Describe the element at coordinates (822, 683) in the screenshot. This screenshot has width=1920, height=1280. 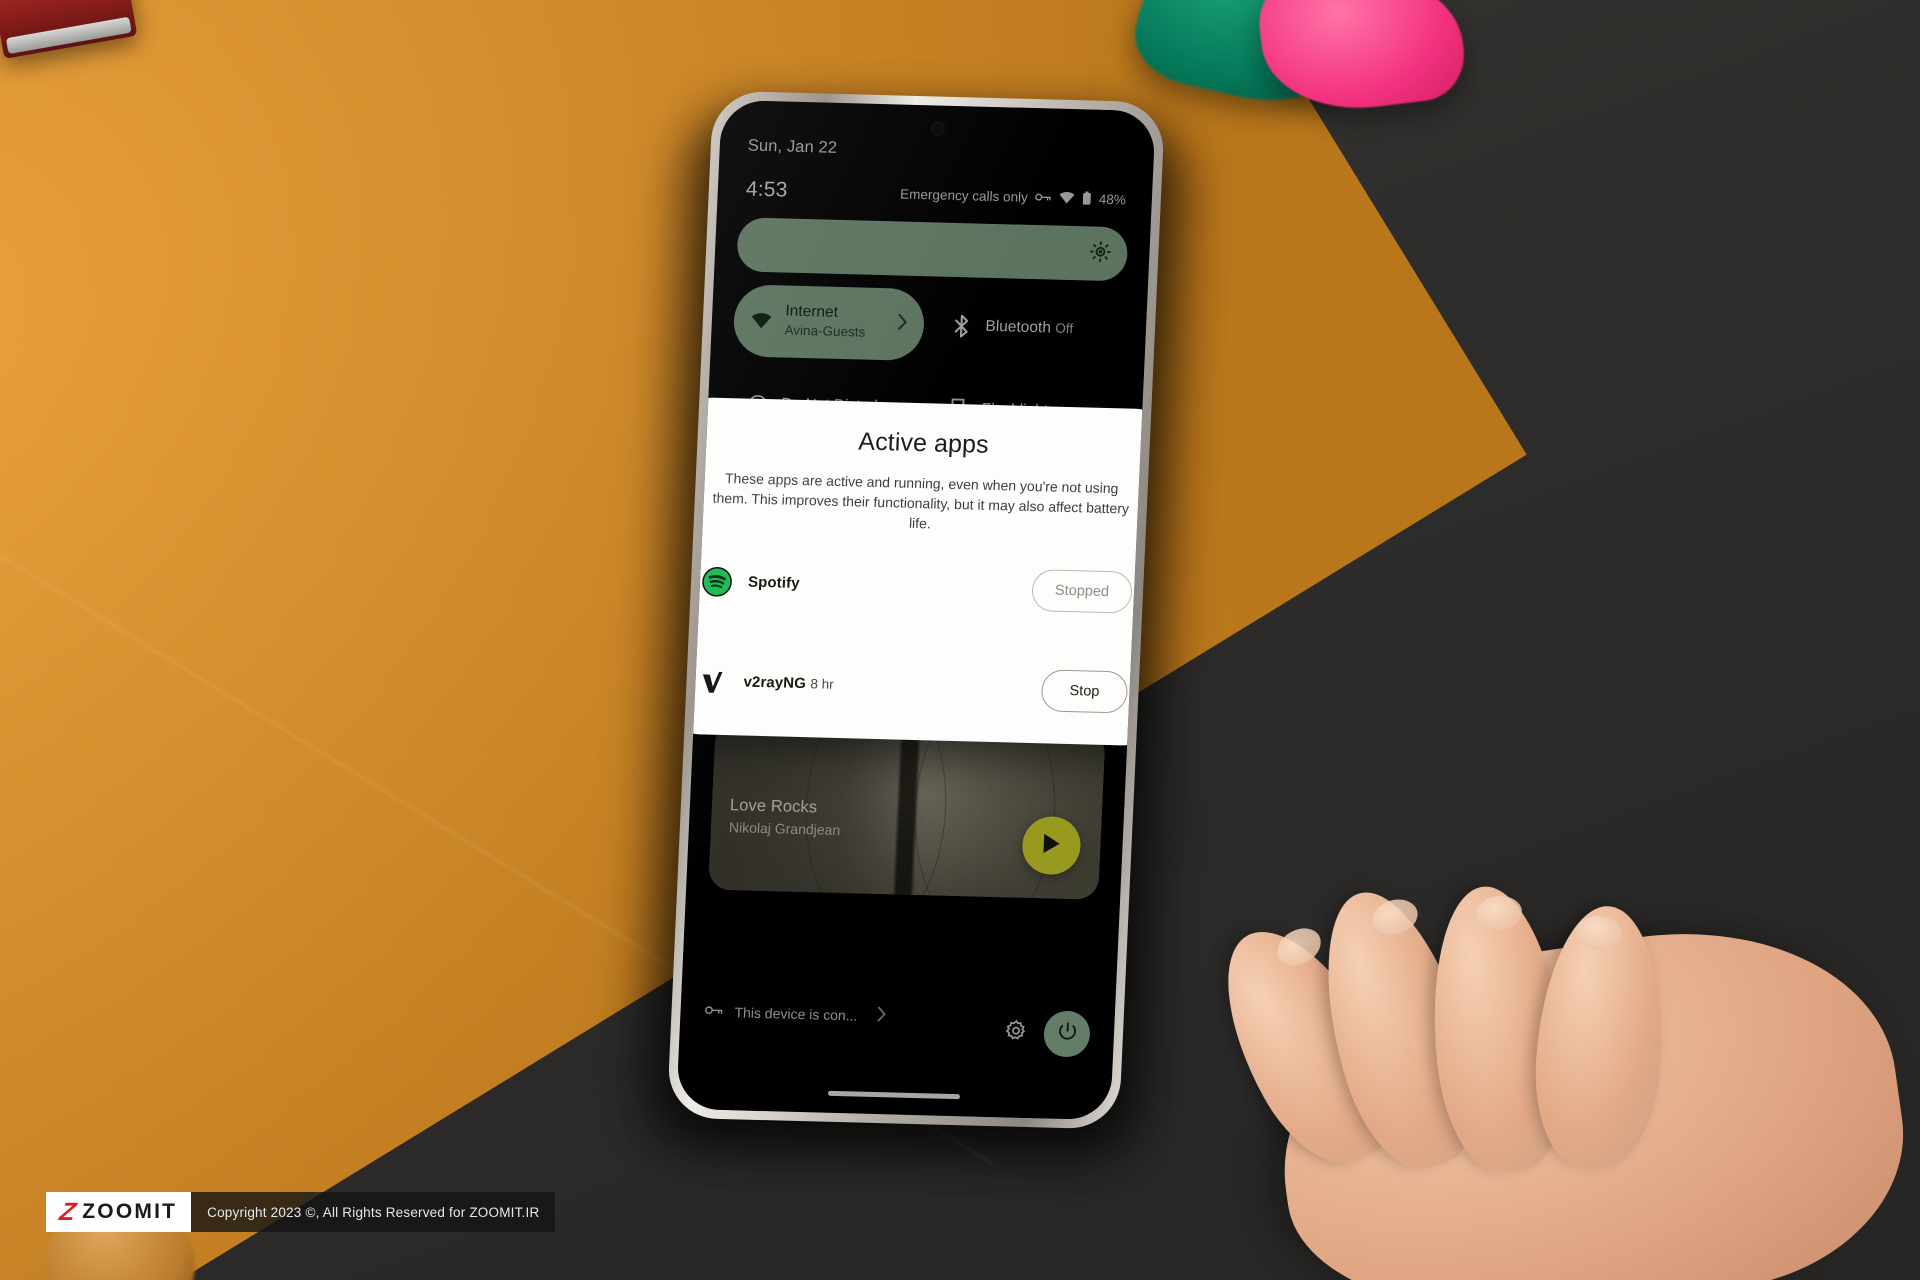
I see `app-runtime: 8 hr` at that location.